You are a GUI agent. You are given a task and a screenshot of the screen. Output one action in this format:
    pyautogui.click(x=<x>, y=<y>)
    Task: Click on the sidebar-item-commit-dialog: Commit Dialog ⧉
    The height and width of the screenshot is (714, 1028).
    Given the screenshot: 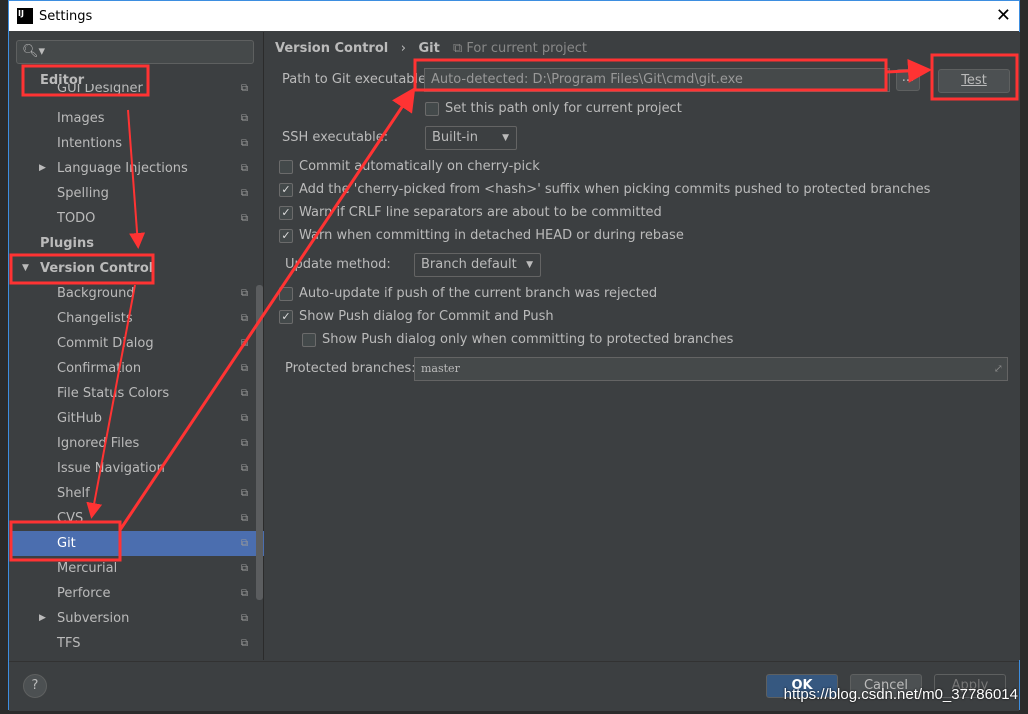 What is the action you would take?
    pyautogui.click(x=137, y=343)
    